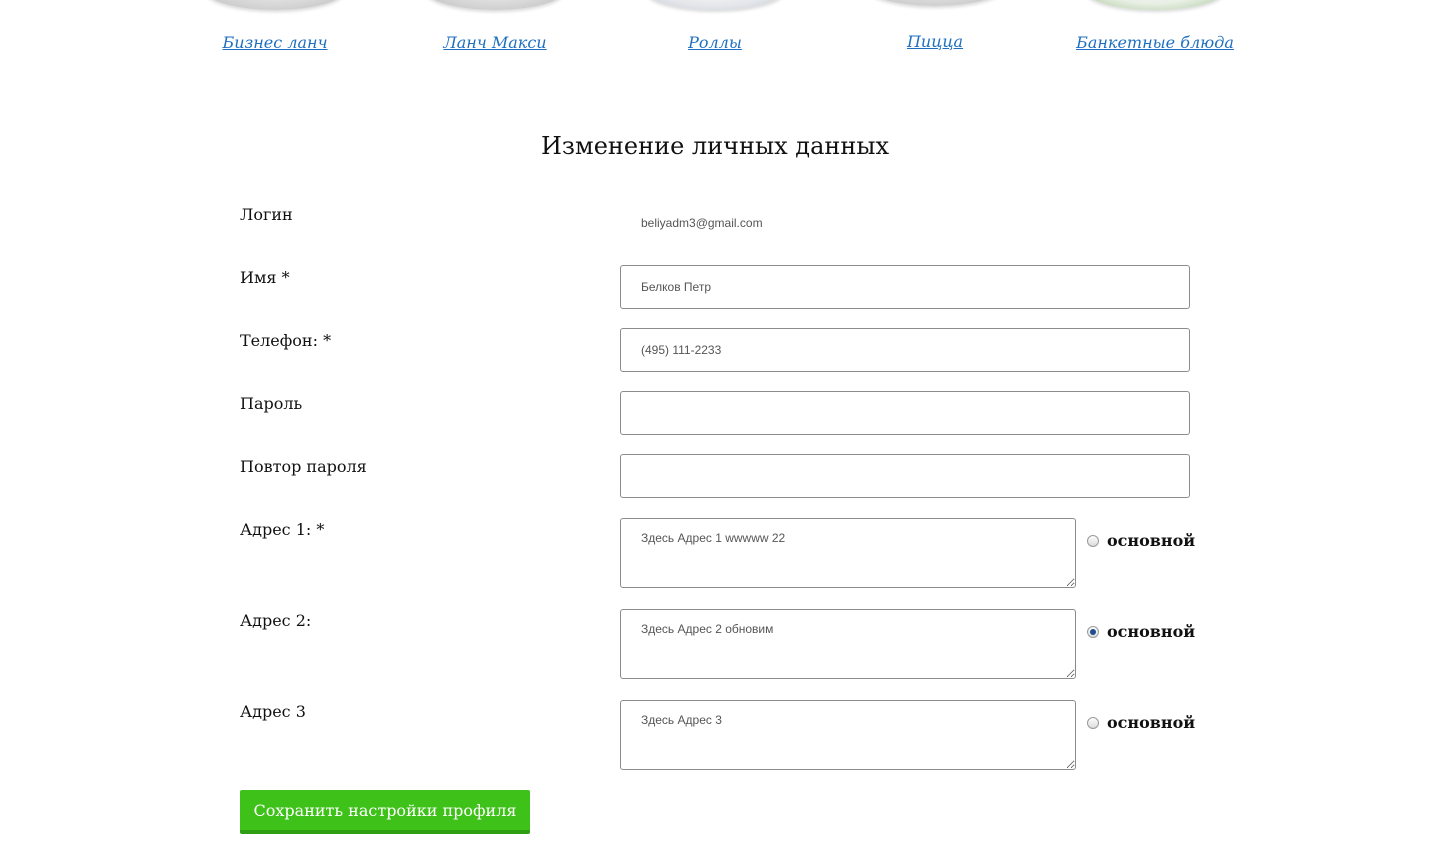 This screenshot has width=1430, height=868. Describe the element at coordinates (905, 476) in the screenshot. I see `password-repeat-field` at that location.